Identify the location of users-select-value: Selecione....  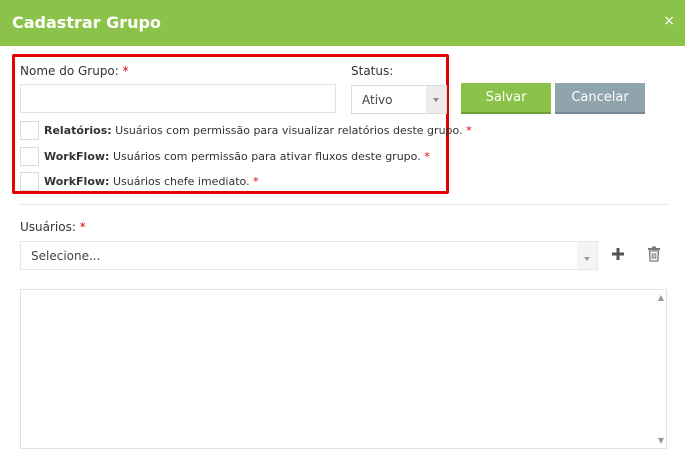
(66, 256).